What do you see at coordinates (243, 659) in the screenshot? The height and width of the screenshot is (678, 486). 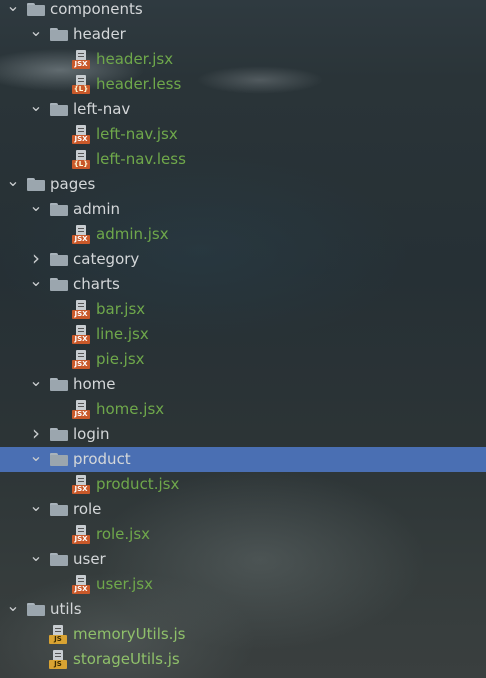 I see `file-row-storageutils-js: JS storageUtils.js` at bounding box center [243, 659].